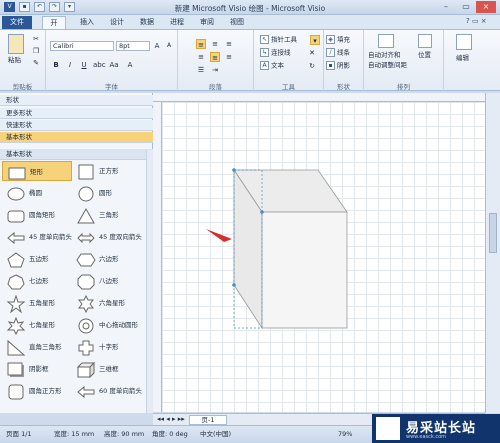 The height and width of the screenshot is (443, 500). Describe the element at coordinates (82, 46) in the screenshot. I see `font-name-combo: Calibri` at that location.